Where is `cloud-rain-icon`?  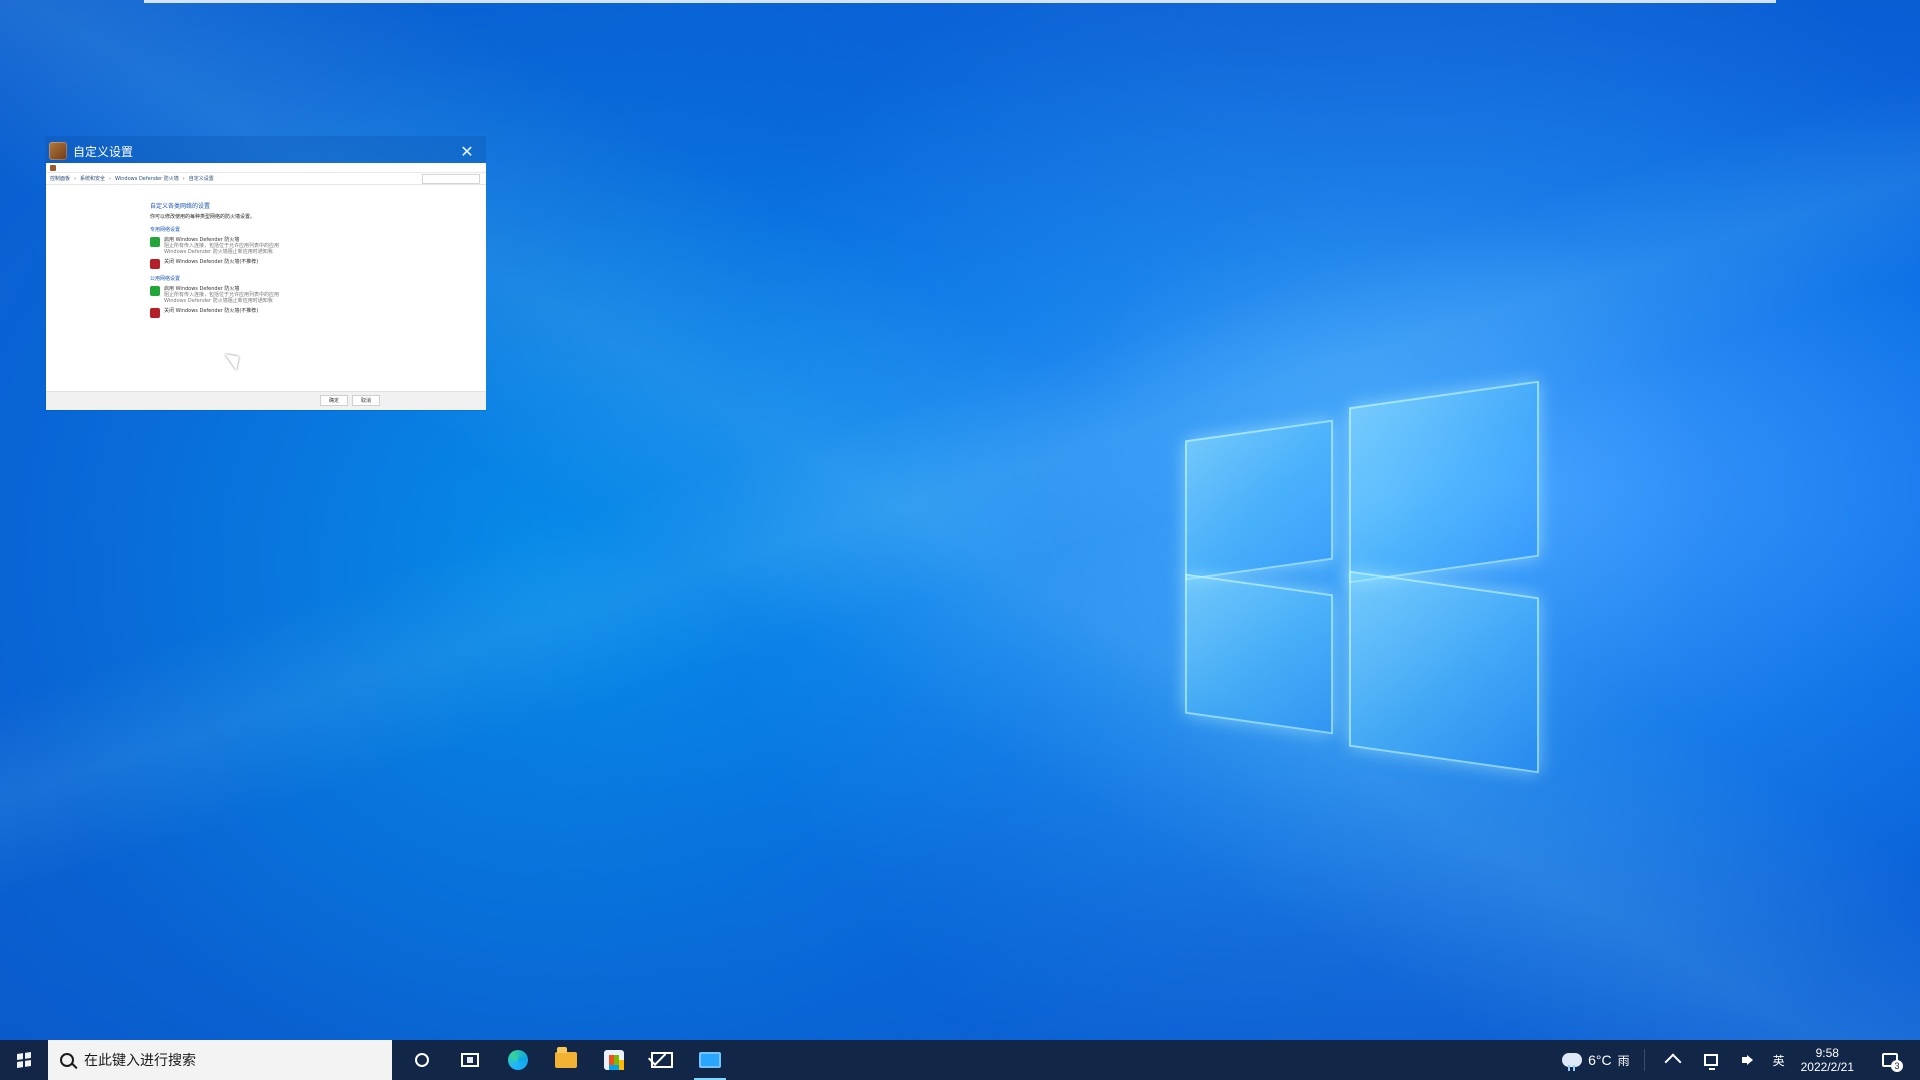
cloud-rain-icon is located at coordinates (1572, 1062).